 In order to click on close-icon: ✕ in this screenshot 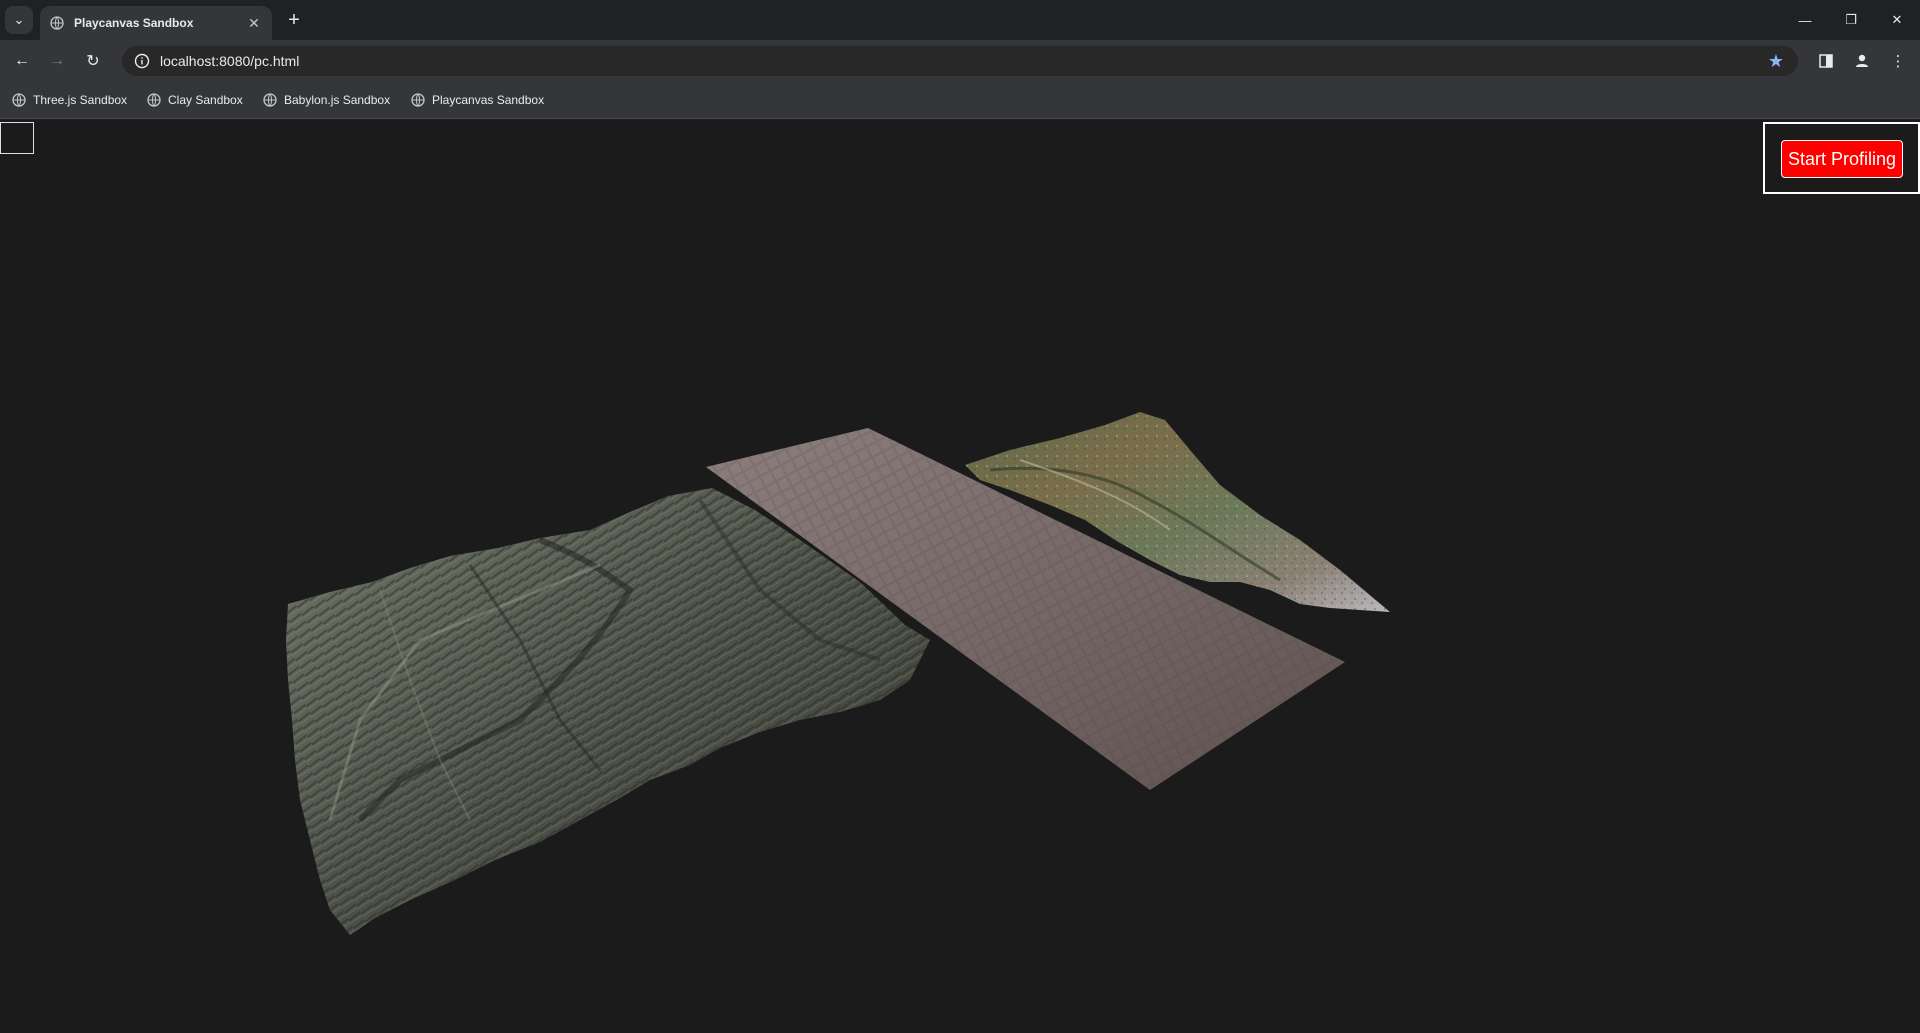, I will do `click(1897, 19)`.